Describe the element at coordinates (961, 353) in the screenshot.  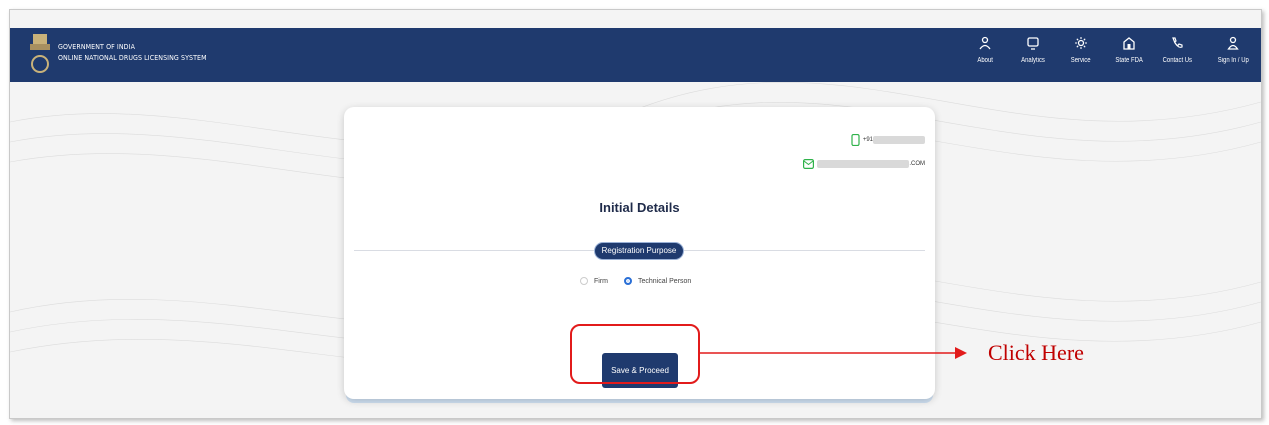
I see `callout-arrow-head` at that location.